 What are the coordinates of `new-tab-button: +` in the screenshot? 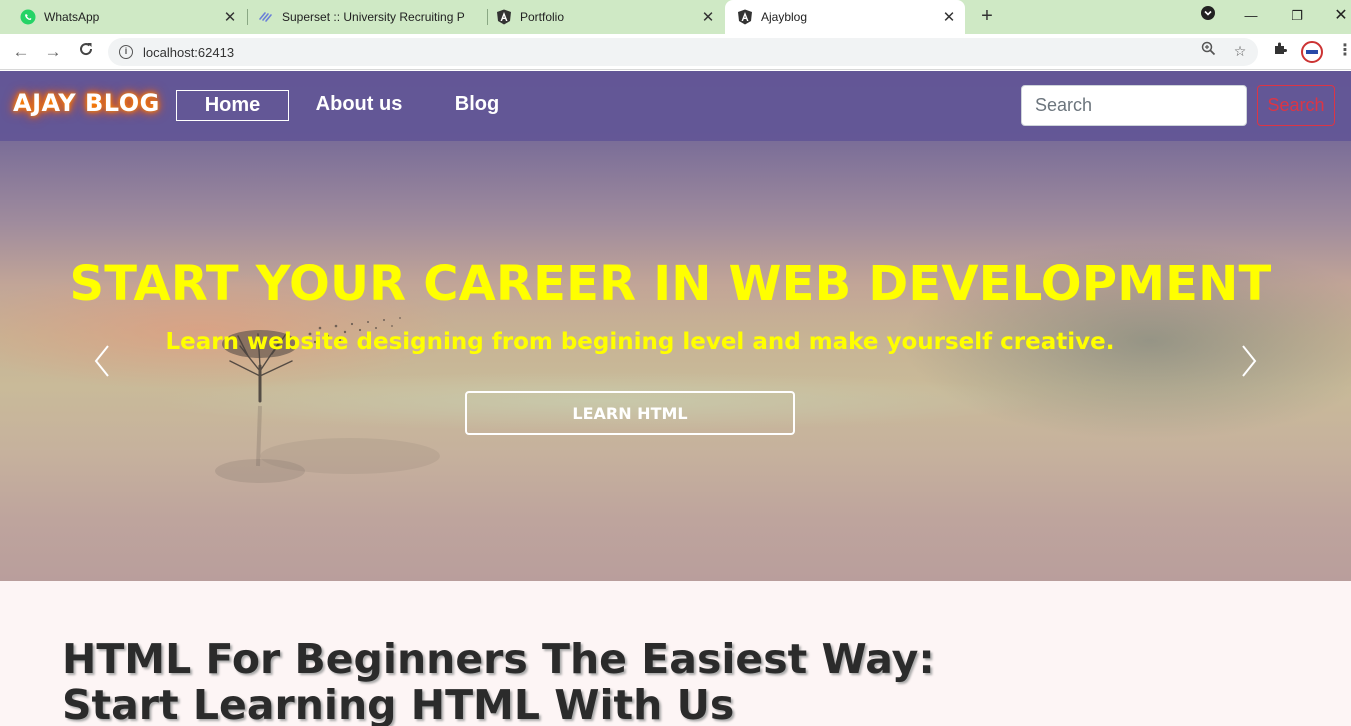 It's located at (987, 16).